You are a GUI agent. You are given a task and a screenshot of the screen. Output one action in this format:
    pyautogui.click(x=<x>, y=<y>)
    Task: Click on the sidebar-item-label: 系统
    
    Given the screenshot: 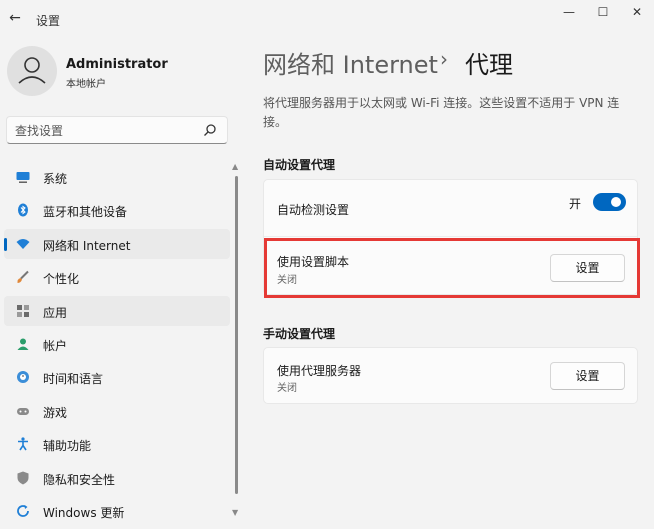 What is the action you would take?
    pyautogui.click(x=55, y=179)
    